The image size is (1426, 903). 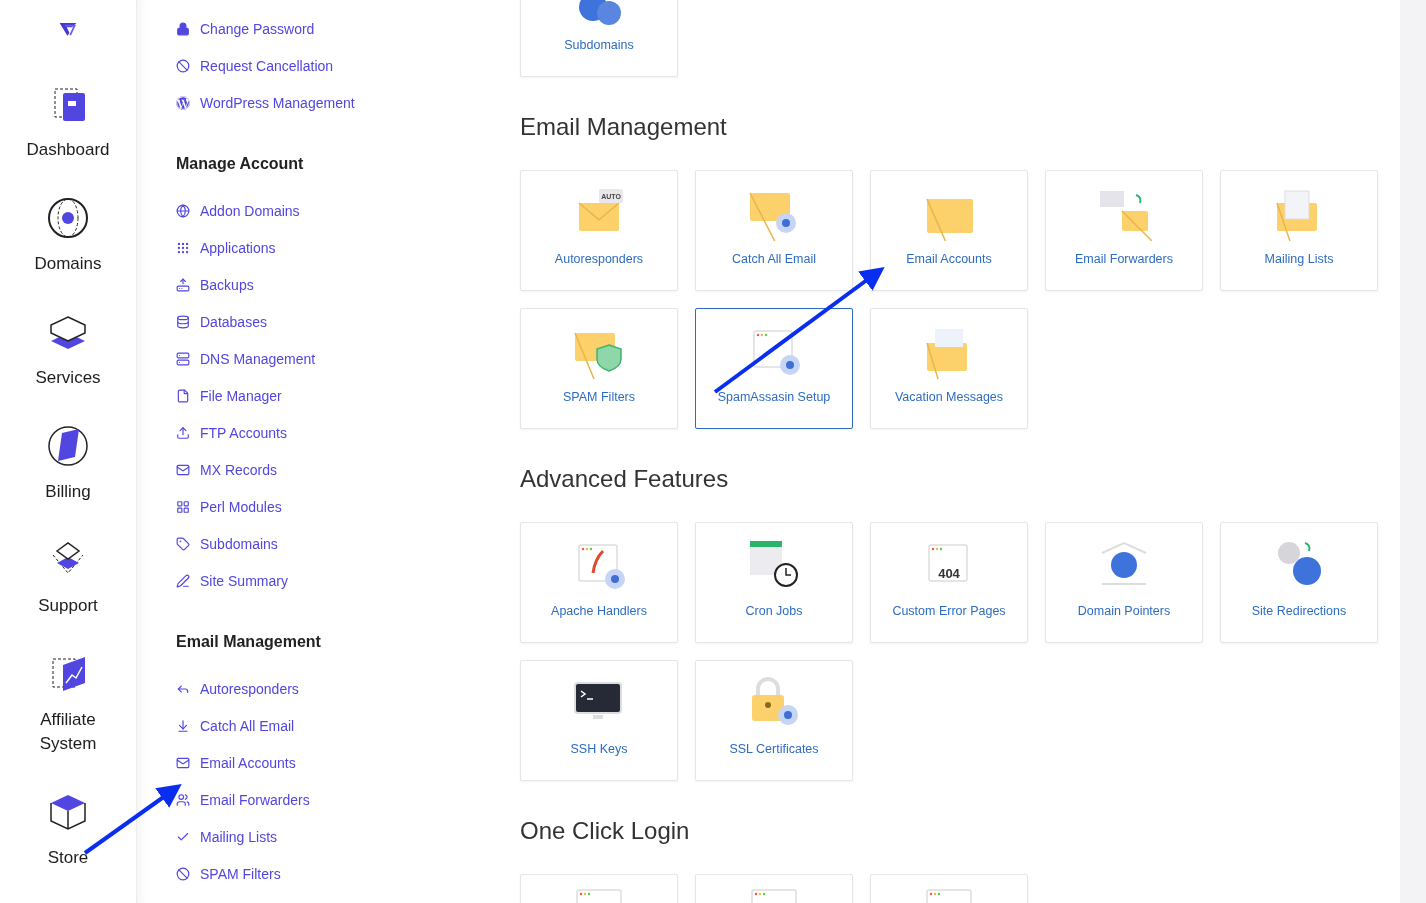 I want to click on feature-card: Domain Pointers, so click(x=1124, y=582).